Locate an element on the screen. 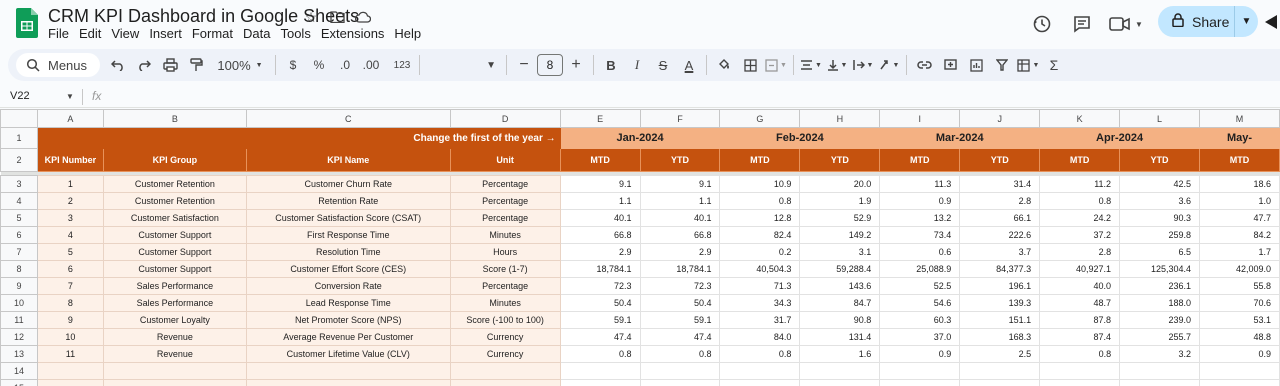 This screenshot has height=386, width=1280. row-header: 9 is located at coordinates (19, 286).